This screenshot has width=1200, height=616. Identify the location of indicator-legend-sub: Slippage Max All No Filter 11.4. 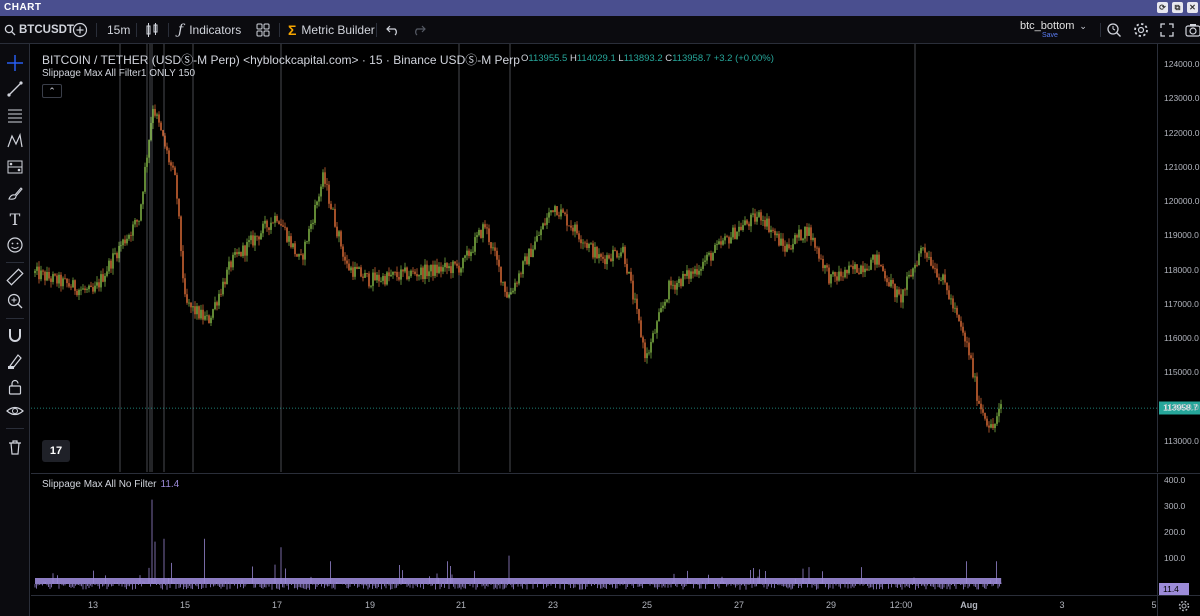
(110, 484).